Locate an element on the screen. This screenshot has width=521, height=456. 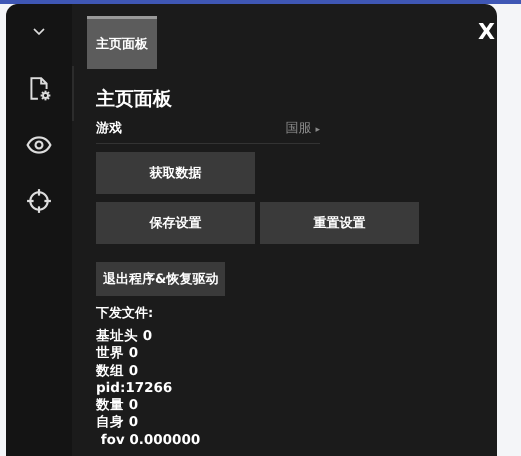
info-line: fov 0.000000 is located at coordinates (150, 441).